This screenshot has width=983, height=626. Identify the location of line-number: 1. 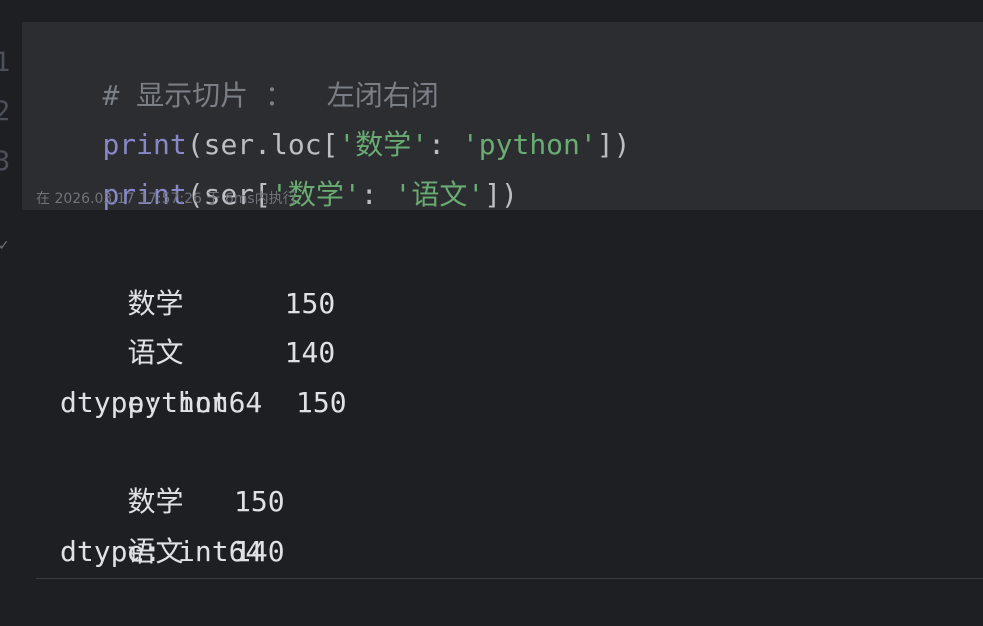
(5, 62).